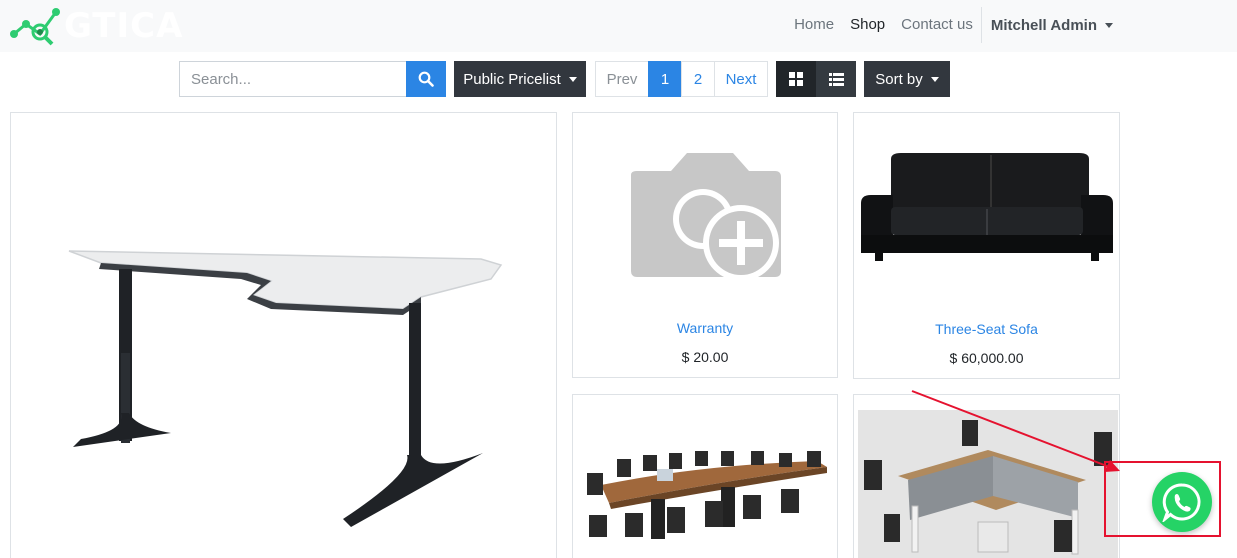 Image resolution: width=1237 pixels, height=558 pixels. I want to click on view-toggle, so click(816, 79).